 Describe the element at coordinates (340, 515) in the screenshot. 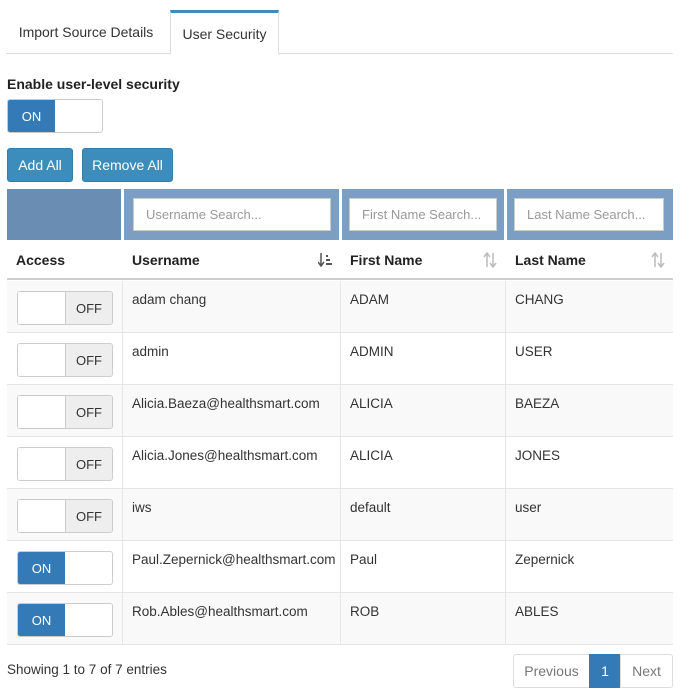

I see `table-row: OFF iws default user` at that location.